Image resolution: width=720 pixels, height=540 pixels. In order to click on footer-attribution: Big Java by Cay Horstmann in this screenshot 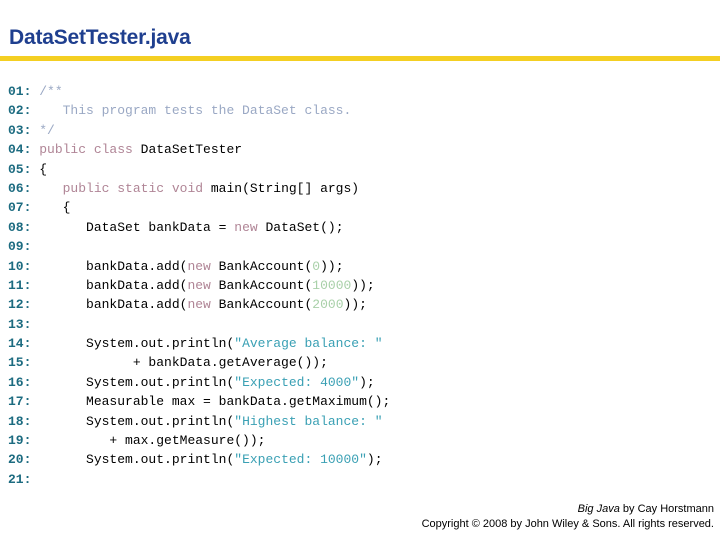, I will do `click(568, 509)`.